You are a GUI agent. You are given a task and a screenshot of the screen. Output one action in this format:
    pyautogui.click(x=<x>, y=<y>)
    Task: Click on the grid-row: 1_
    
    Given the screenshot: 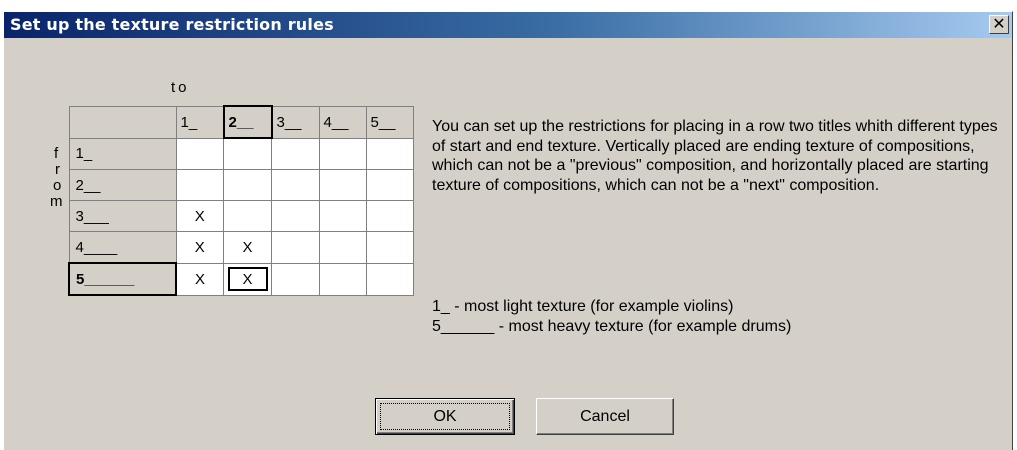 What is the action you would take?
    pyautogui.click(x=241, y=153)
    